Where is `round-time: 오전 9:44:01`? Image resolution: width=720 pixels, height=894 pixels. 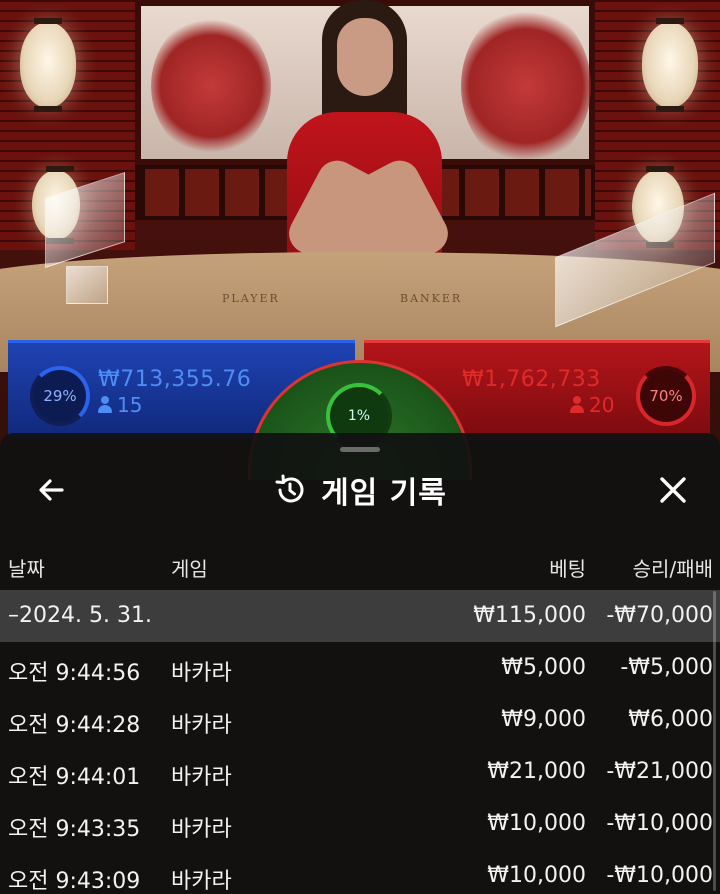
round-time: 오전 9:44:01 is located at coordinates (74, 777).